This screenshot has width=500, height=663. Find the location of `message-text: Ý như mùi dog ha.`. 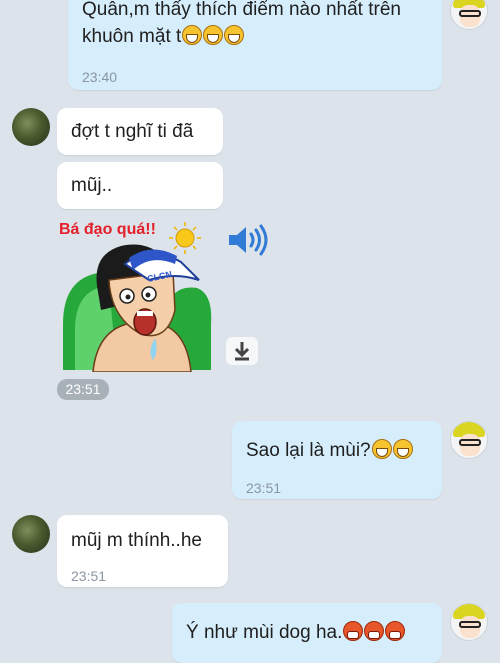

message-text: Ý như mùi dog ha. is located at coordinates (264, 632).